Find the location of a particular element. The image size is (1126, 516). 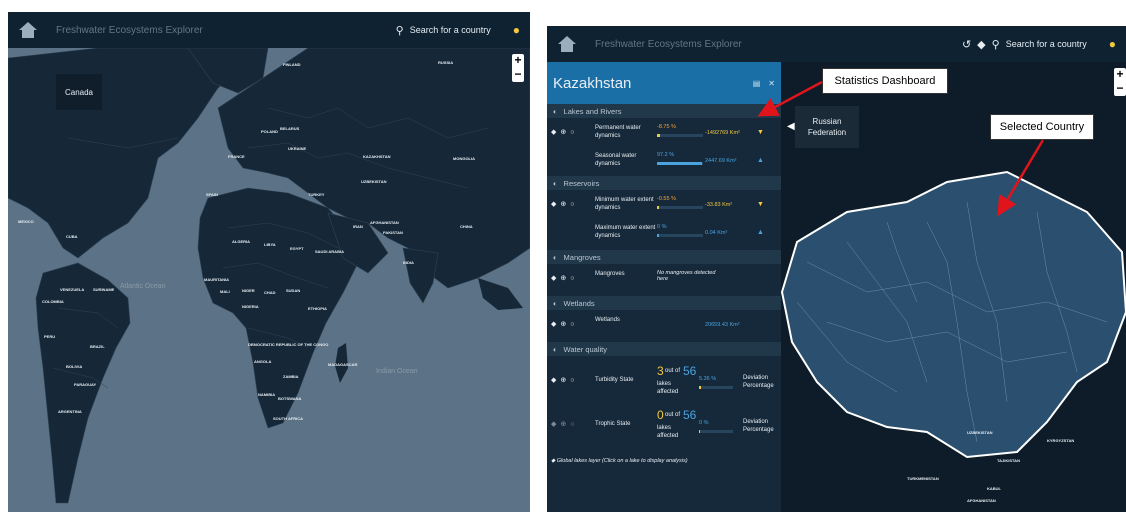

increase-arrow-icon: ▲ is located at coordinates (760, 160).